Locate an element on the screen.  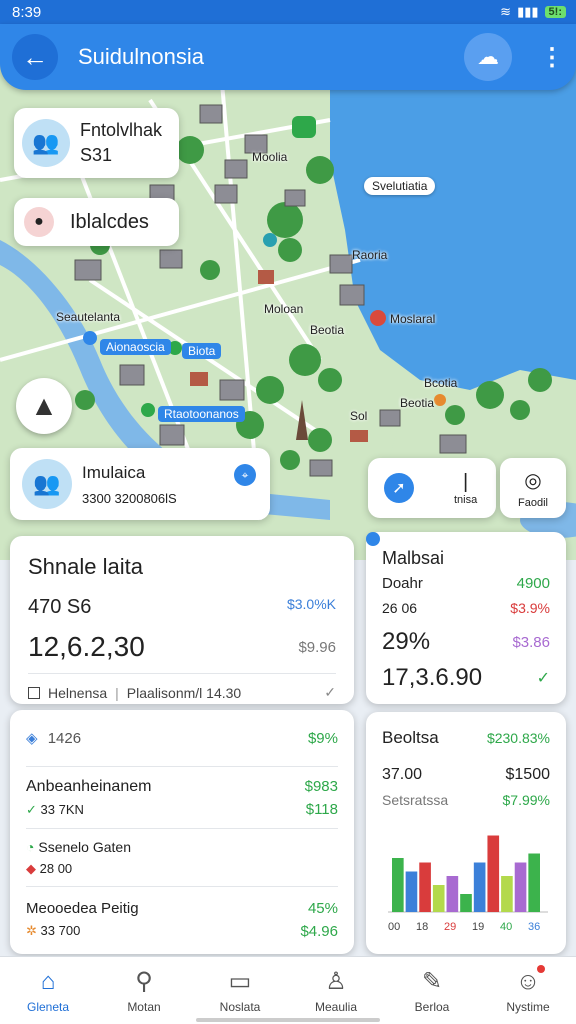
navigate-icon: ➚ is located at coordinates (399, 488).